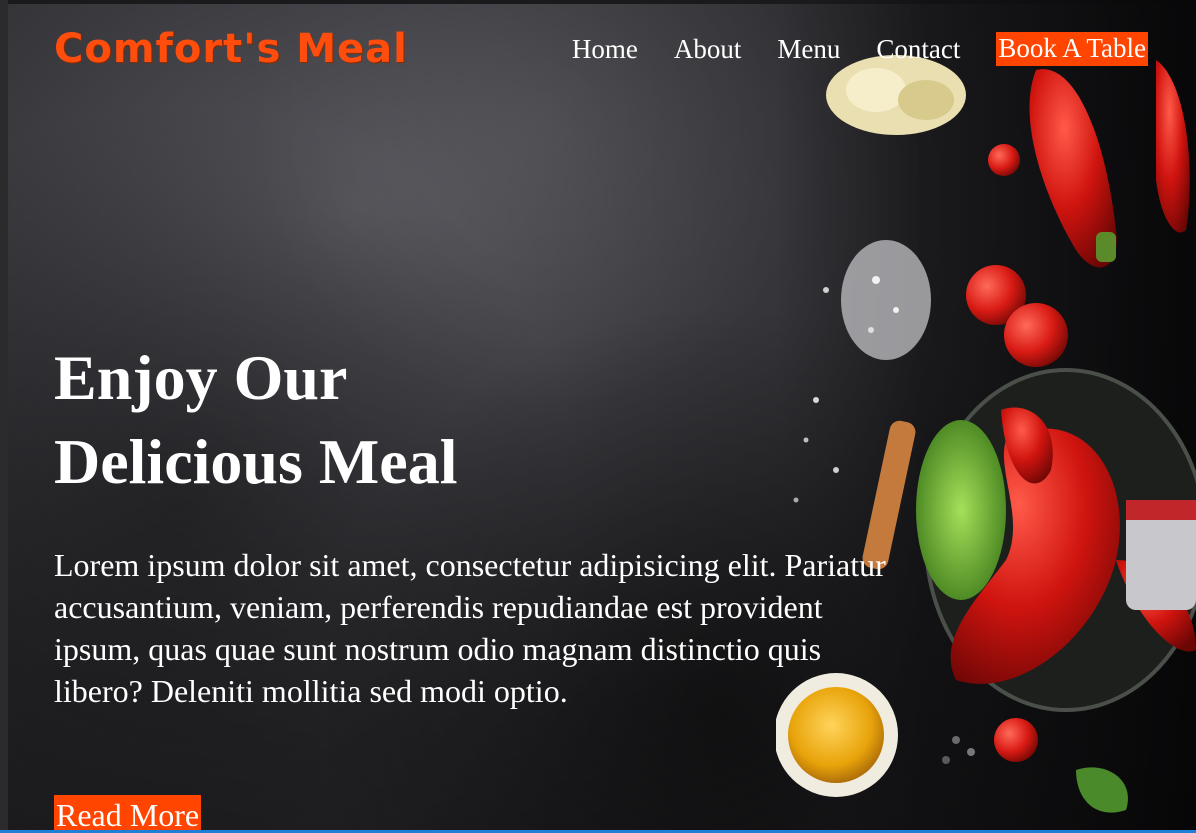 Image resolution: width=1196 pixels, height=833 pixels. Describe the element at coordinates (708, 49) in the screenshot. I see `nav-link-about: About` at that location.